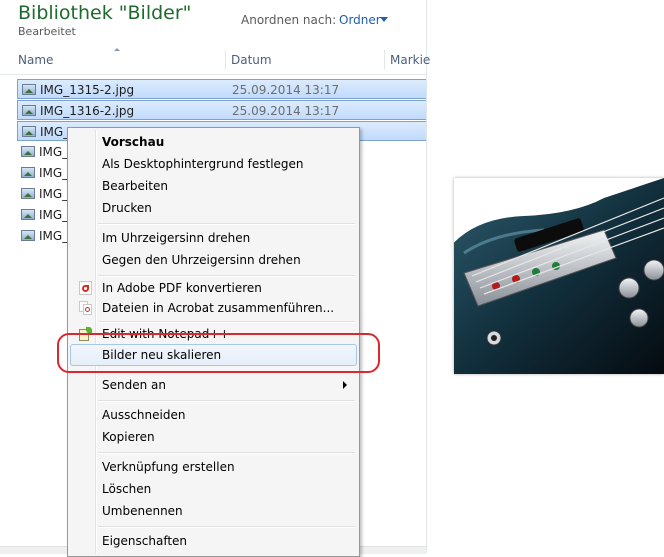 Image resolution: width=664 pixels, height=557 pixels. Describe the element at coordinates (85, 334) in the screenshot. I see `notepad-plus-plus-icon` at that location.